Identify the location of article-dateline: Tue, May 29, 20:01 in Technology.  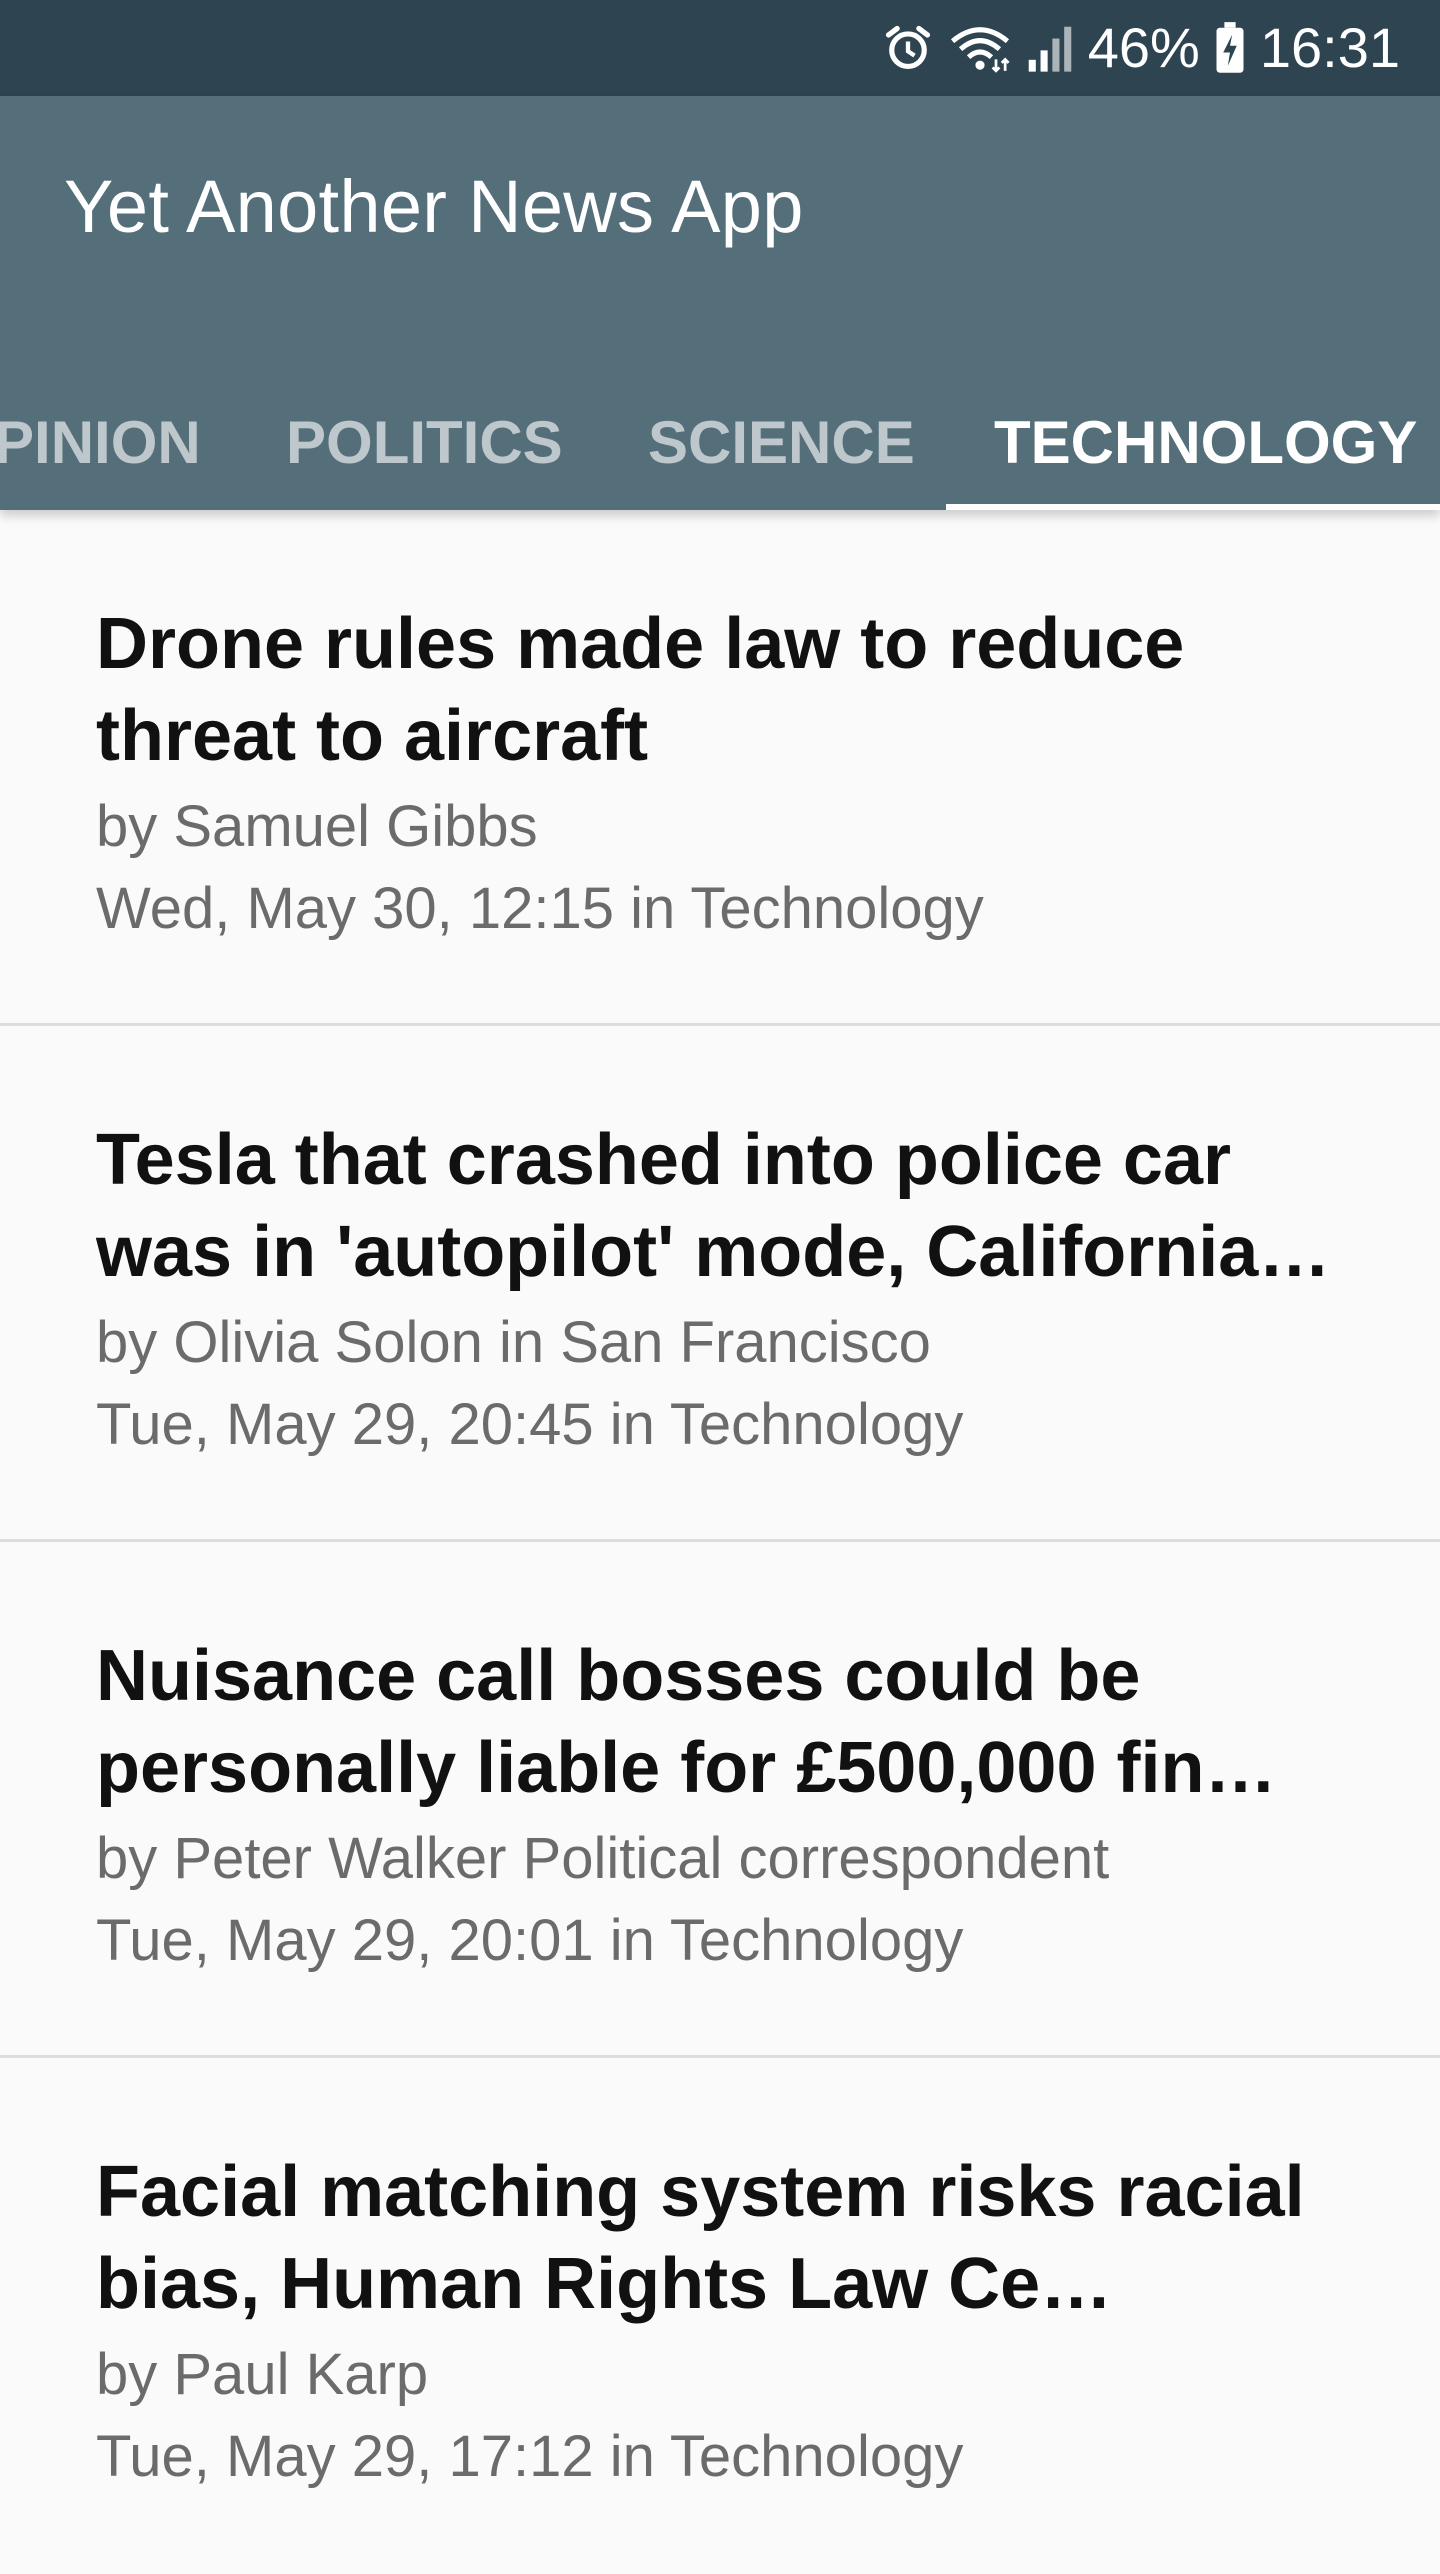
(530, 1940).